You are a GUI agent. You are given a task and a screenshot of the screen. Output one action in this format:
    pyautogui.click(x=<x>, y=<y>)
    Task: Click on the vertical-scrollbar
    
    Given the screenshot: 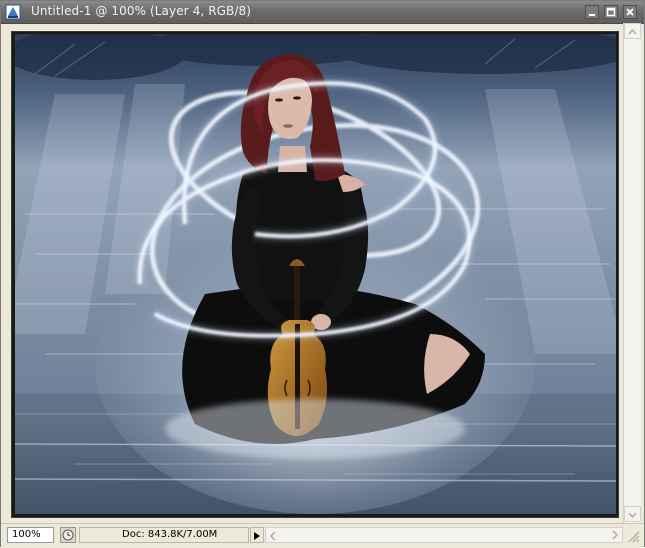 What is the action you would take?
    pyautogui.click(x=632, y=273)
    